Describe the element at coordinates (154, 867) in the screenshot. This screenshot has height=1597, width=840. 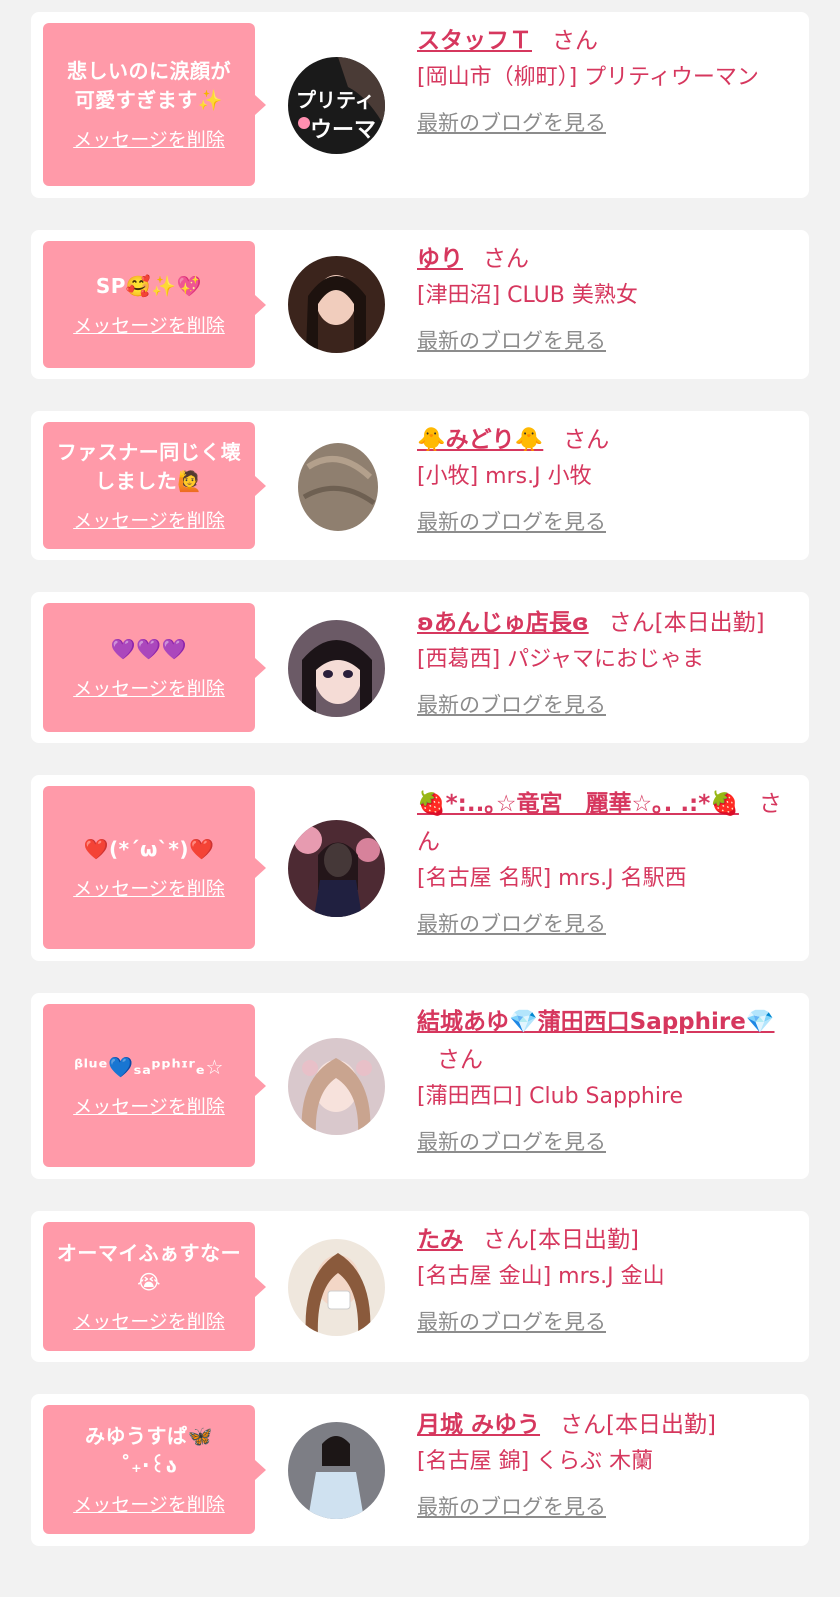
I see `message-bubble: ❤️(*´ω`*)❤️ メッセージを削除` at that location.